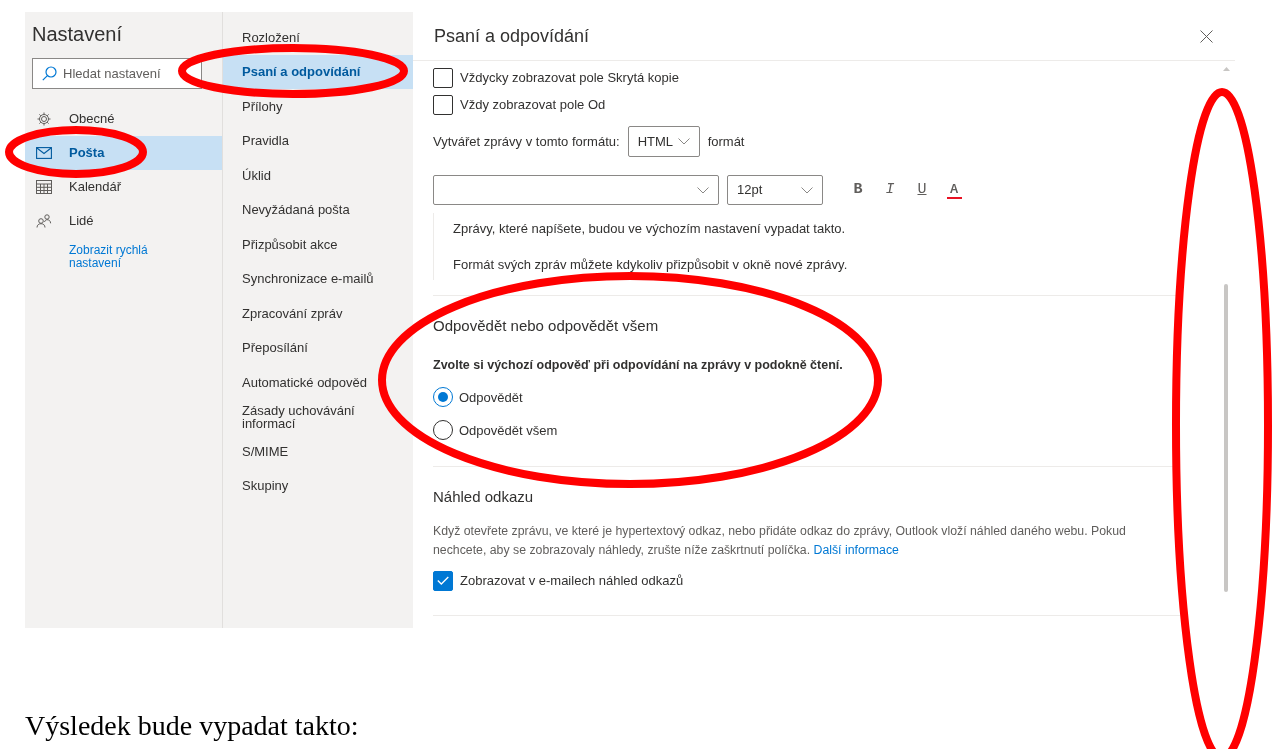 The image size is (1275, 749). I want to click on menu-item: Synchronizace e-mailů, so click(318, 278).